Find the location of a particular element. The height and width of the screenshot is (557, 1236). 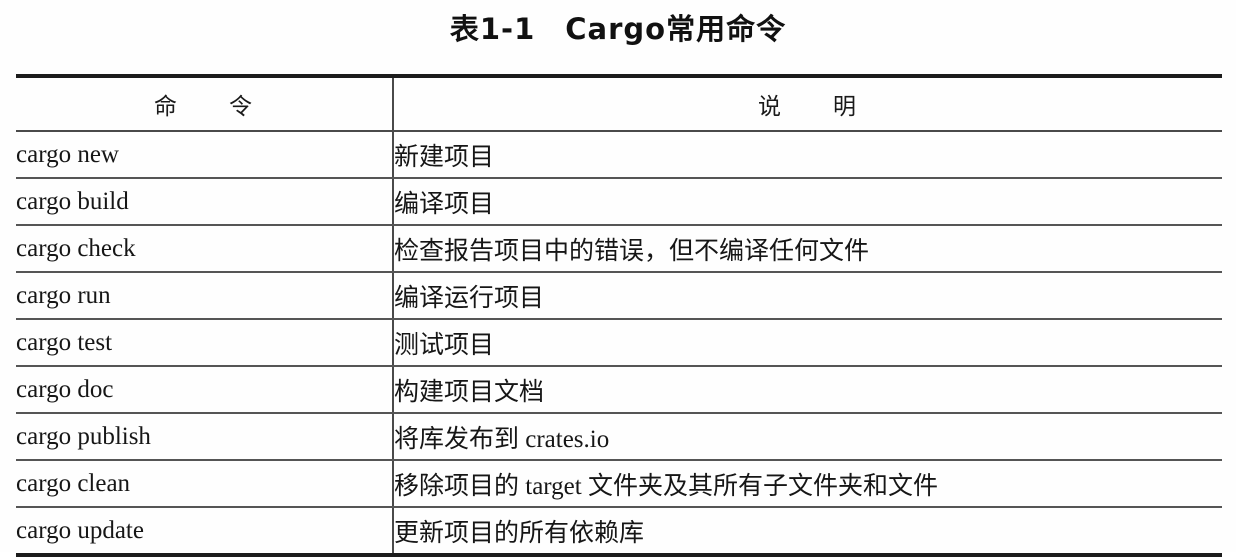

table-row: cargo update 更新项目的所有依赖库 is located at coordinates (619, 531).